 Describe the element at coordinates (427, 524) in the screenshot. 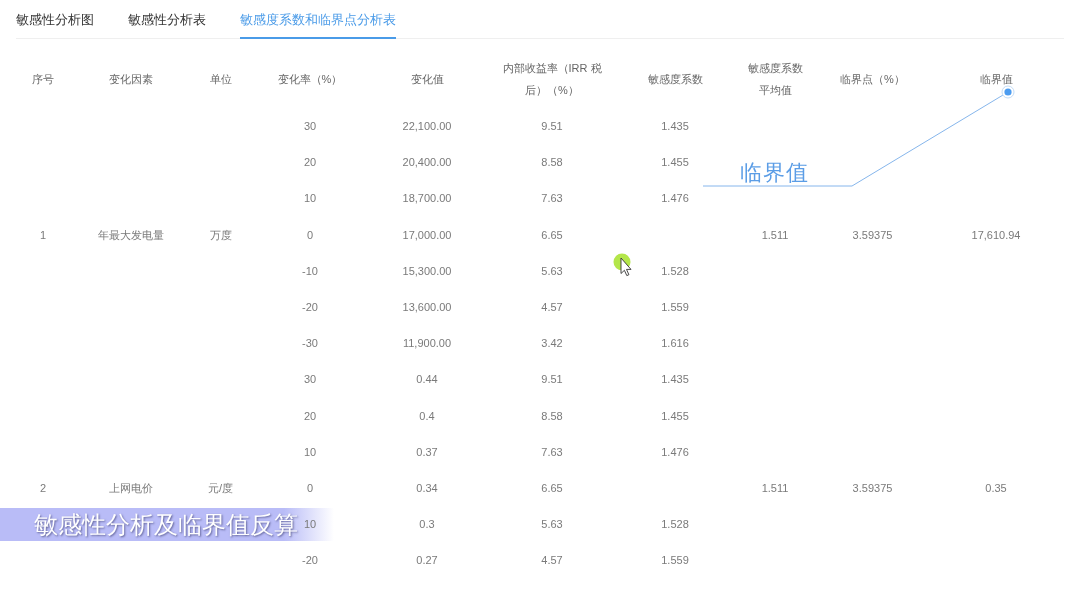

I see `table-cell: 0.3` at that location.